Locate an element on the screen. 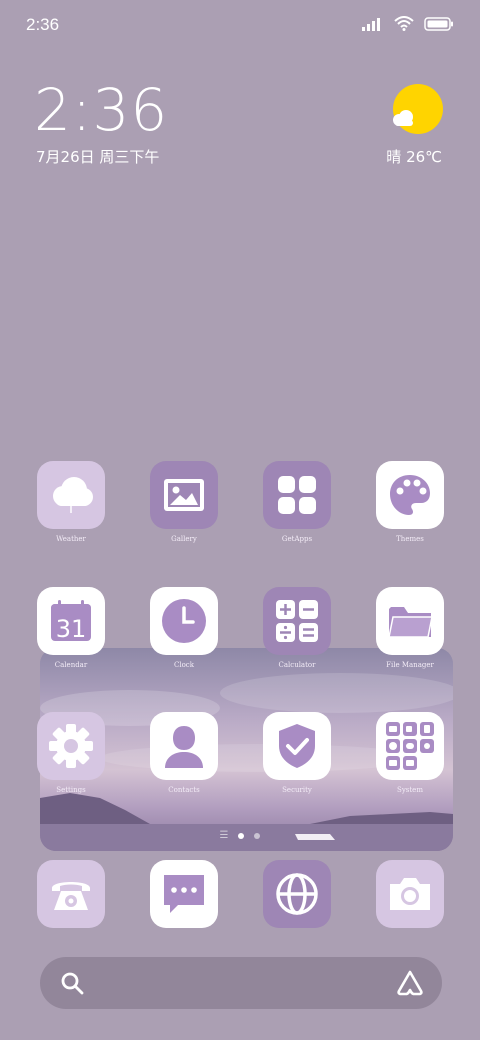 The width and height of the screenshot is (480, 1040). camera-app-tile is located at coordinates (410, 894).